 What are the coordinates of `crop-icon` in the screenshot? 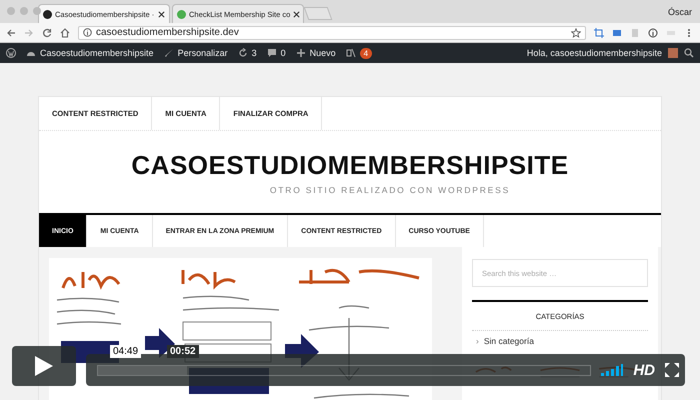 It's located at (599, 33).